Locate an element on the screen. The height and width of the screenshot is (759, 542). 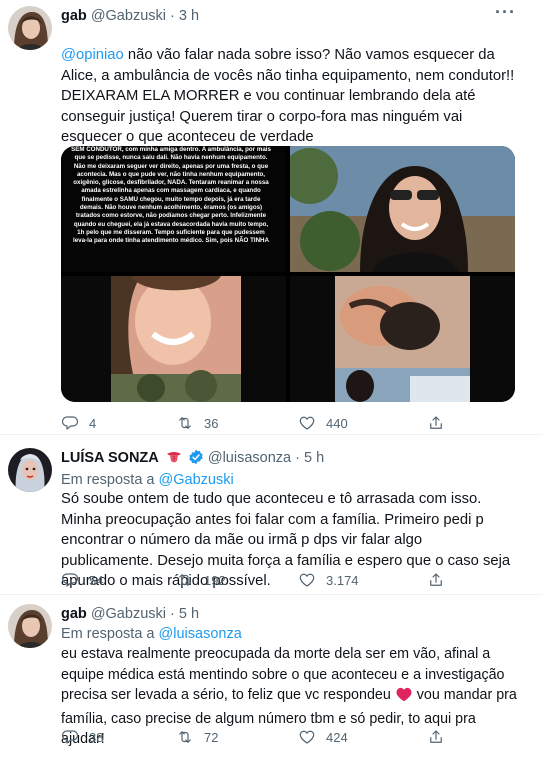
tweet-header: gab @Gabzuski · 5 h is located at coordinates (130, 614).